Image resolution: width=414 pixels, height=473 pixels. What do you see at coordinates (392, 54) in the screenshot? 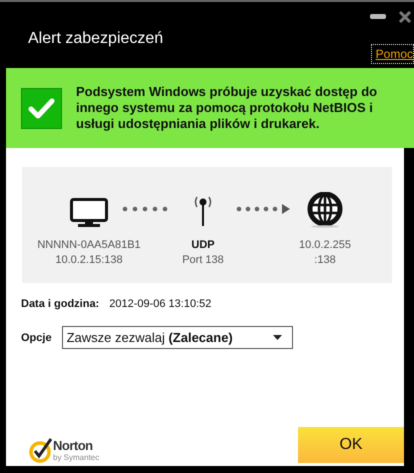
I see `help-link: Pomoc` at bounding box center [392, 54].